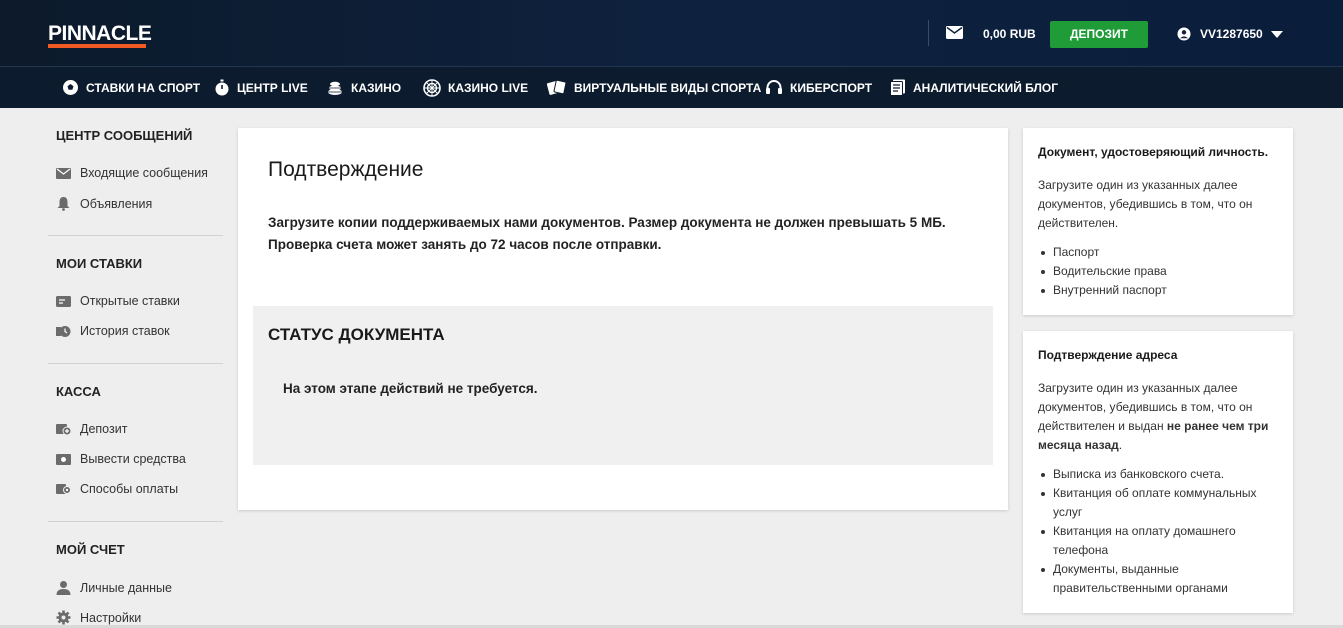 This screenshot has width=1343, height=628. Describe the element at coordinates (63, 173) in the screenshot. I see `envelope-icon` at that location.